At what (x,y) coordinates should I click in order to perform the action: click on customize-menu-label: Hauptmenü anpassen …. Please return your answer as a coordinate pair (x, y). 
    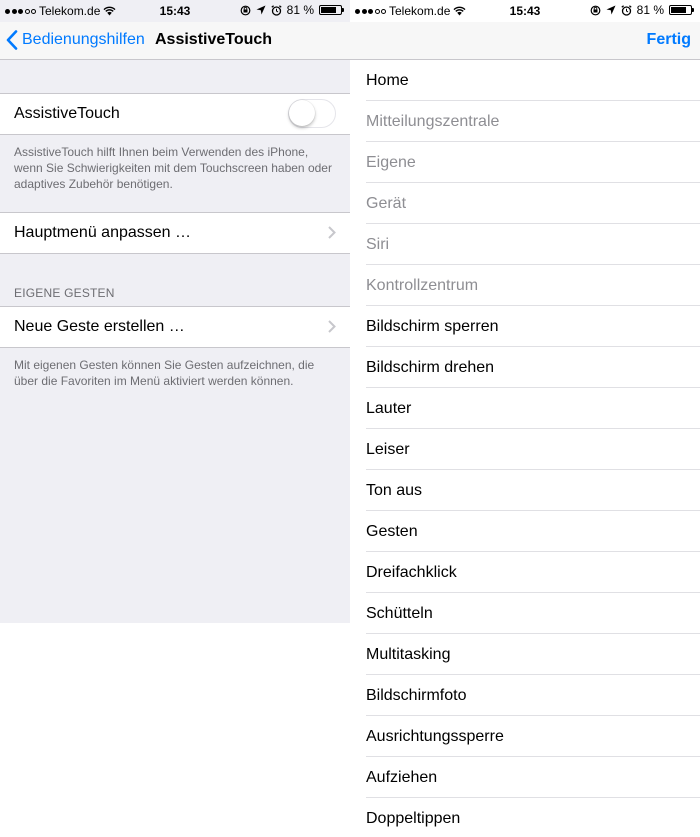
    Looking at the image, I should click on (102, 232).